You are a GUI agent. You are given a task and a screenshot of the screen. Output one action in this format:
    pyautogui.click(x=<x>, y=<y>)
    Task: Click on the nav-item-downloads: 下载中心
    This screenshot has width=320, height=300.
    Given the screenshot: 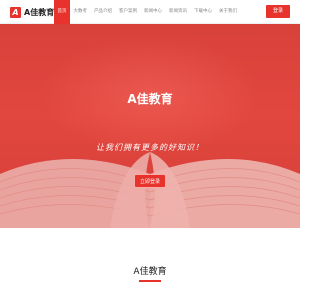 What is the action you would take?
    pyautogui.click(x=203, y=12)
    